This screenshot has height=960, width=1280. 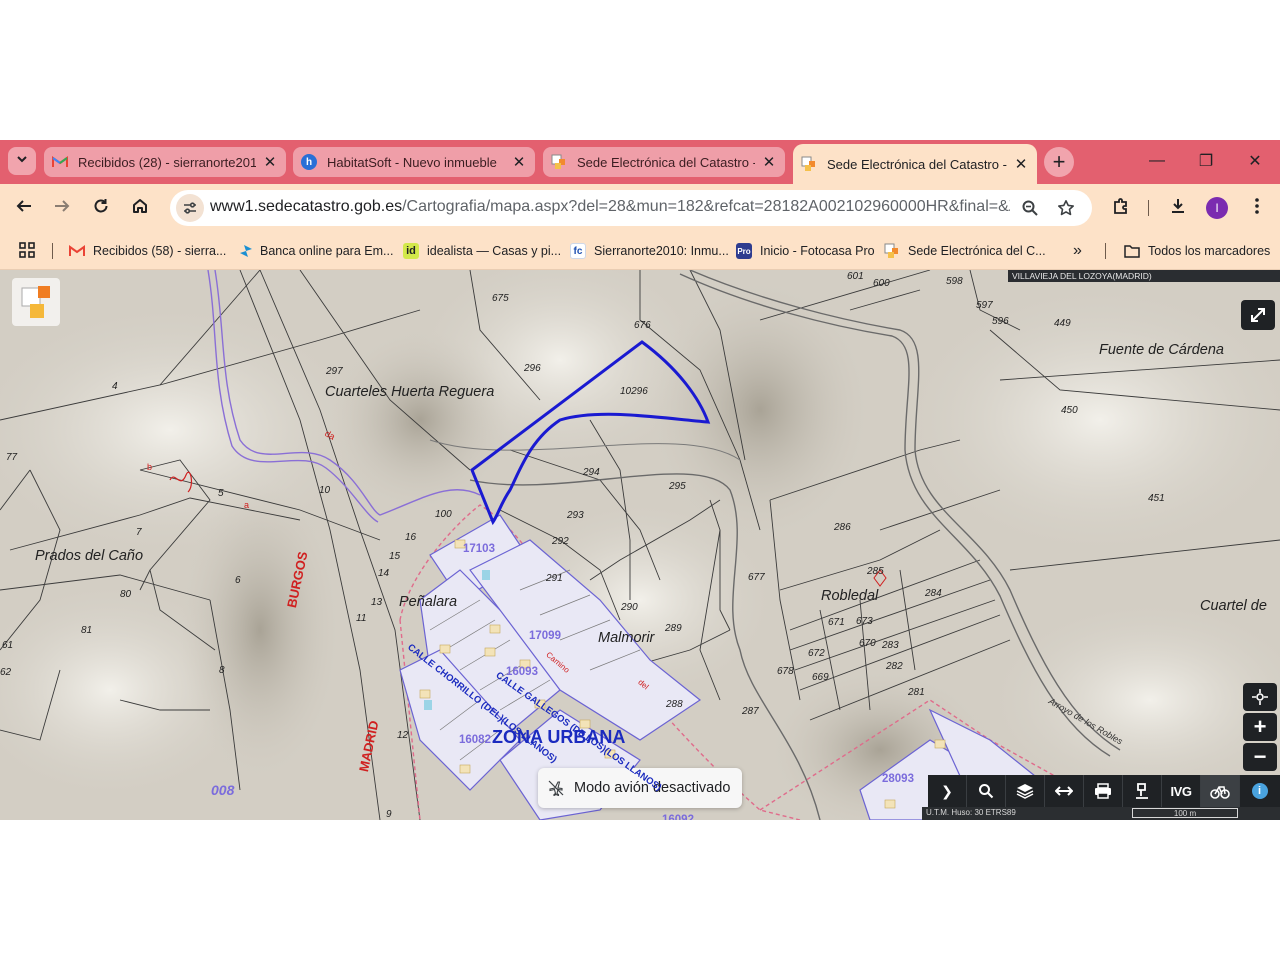 I want to click on idealista-icon: id, so click(x=411, y=251).